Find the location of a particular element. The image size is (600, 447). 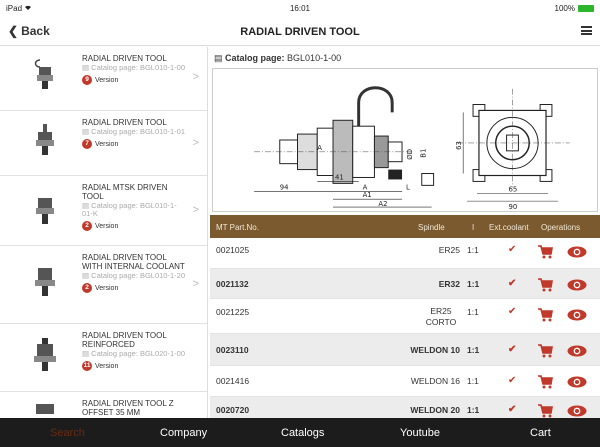

navigation-bar: ❮ Back RADIAL DRIVEN TOOL is located at coordinates (300, 31).